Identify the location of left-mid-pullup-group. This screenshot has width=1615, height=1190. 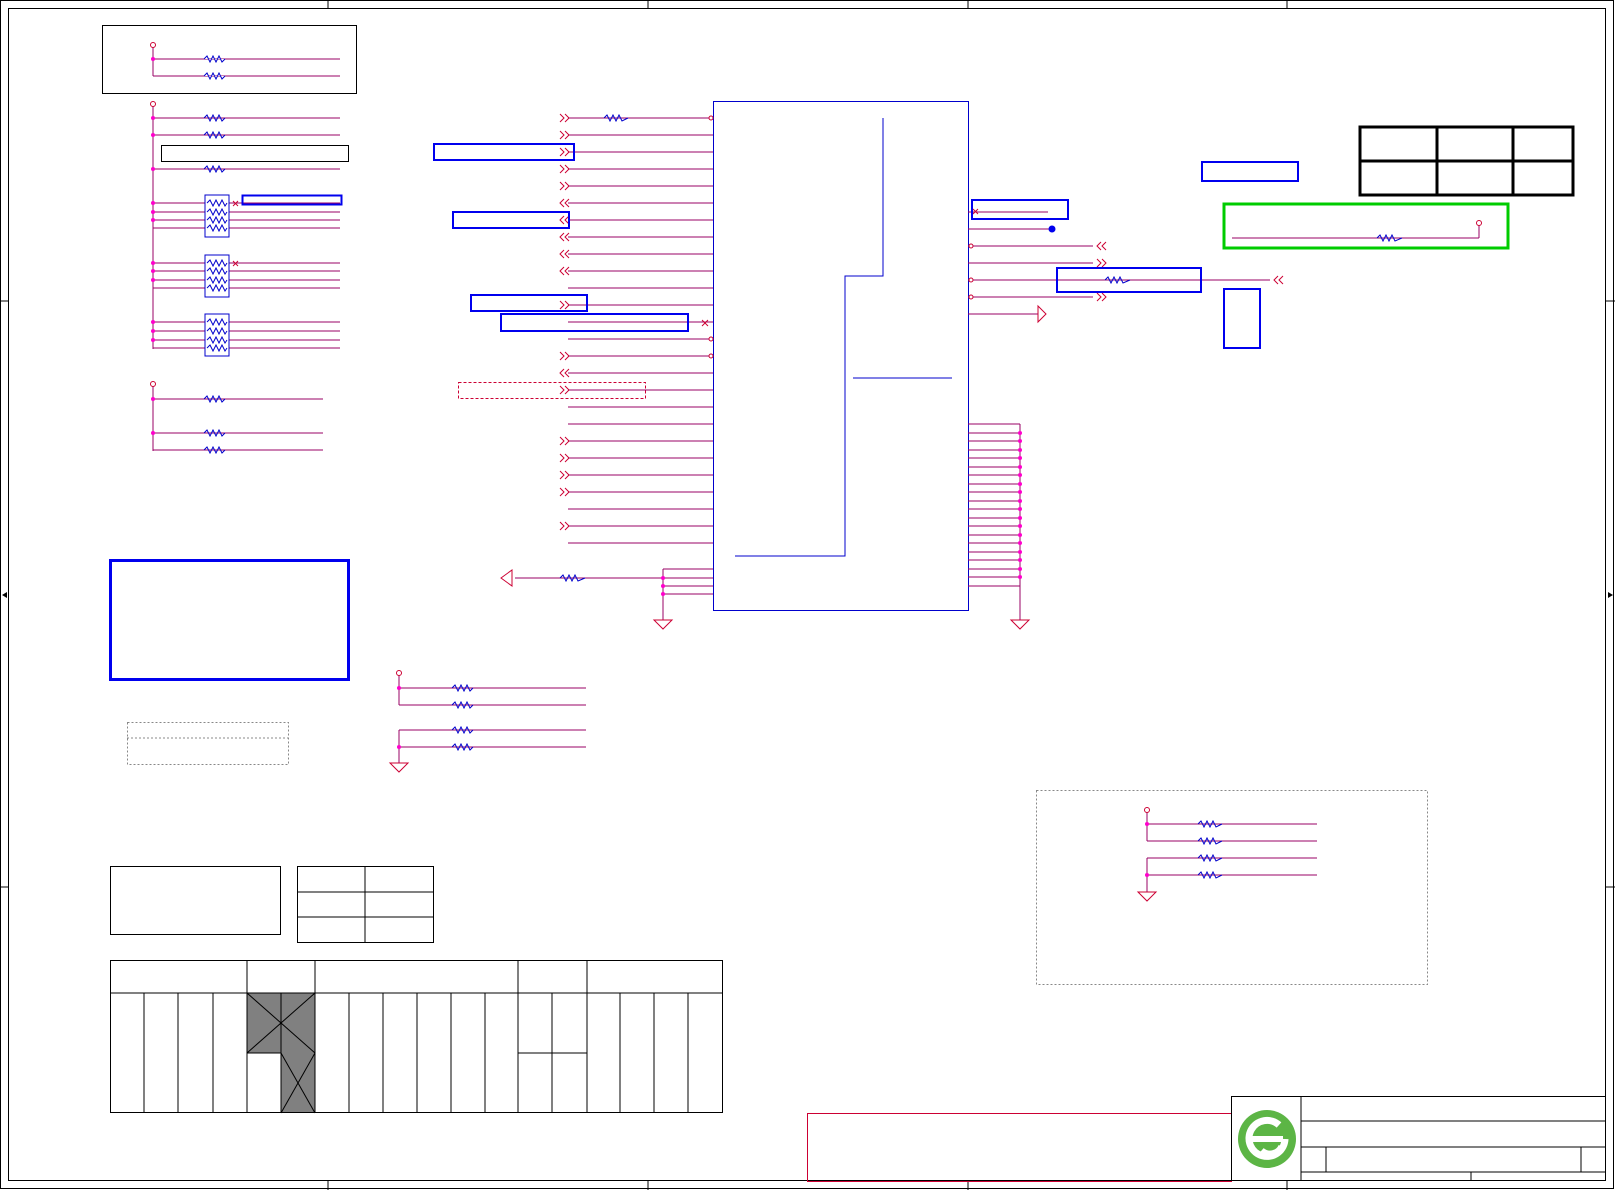
(236, 418).